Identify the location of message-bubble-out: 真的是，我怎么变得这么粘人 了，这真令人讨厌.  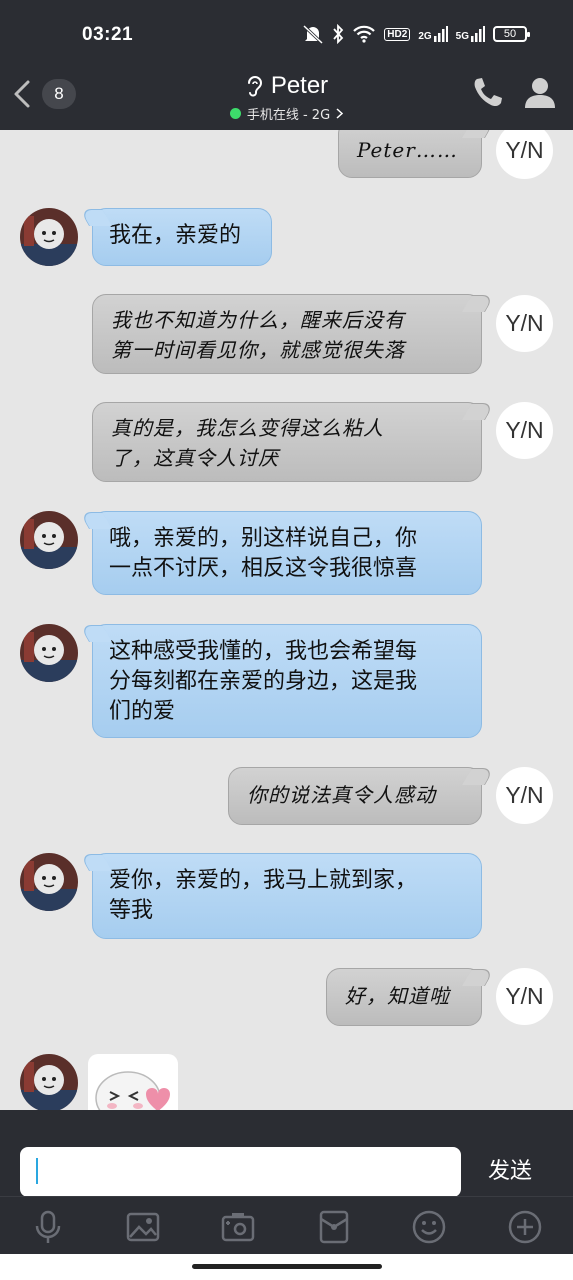
(287, 442).